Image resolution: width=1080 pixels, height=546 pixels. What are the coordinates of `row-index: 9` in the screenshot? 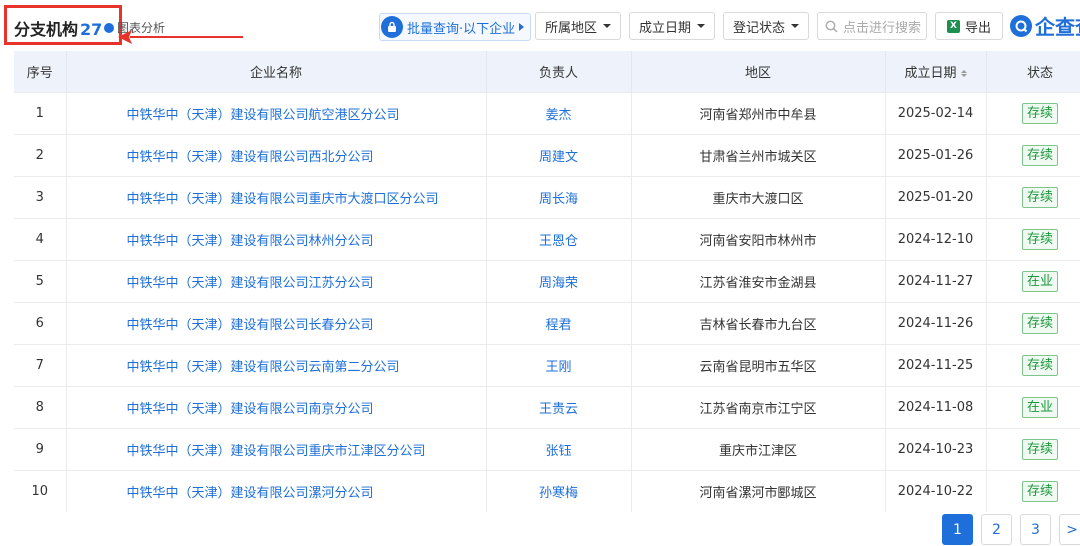 It's located at (40, 449).